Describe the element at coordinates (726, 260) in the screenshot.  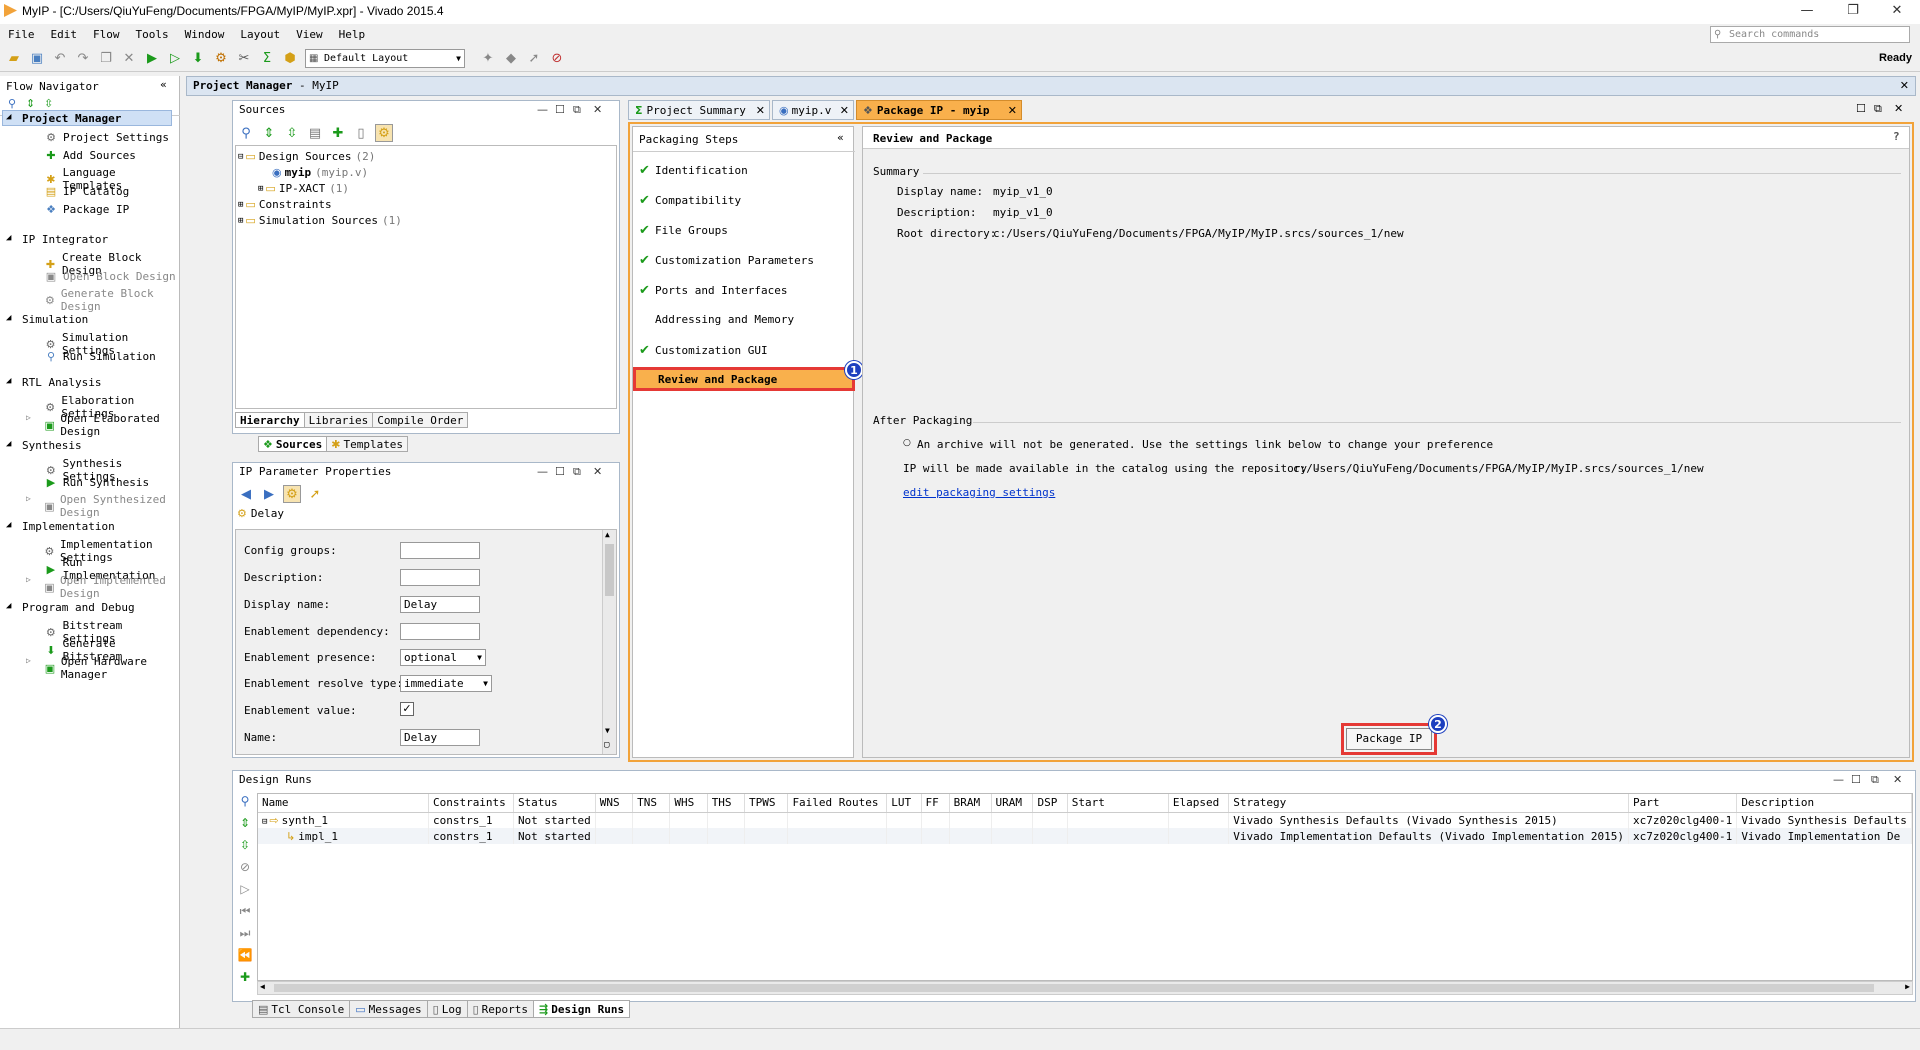
I see `step-customization-parameters: ✔ Customization Parameters` at that location.